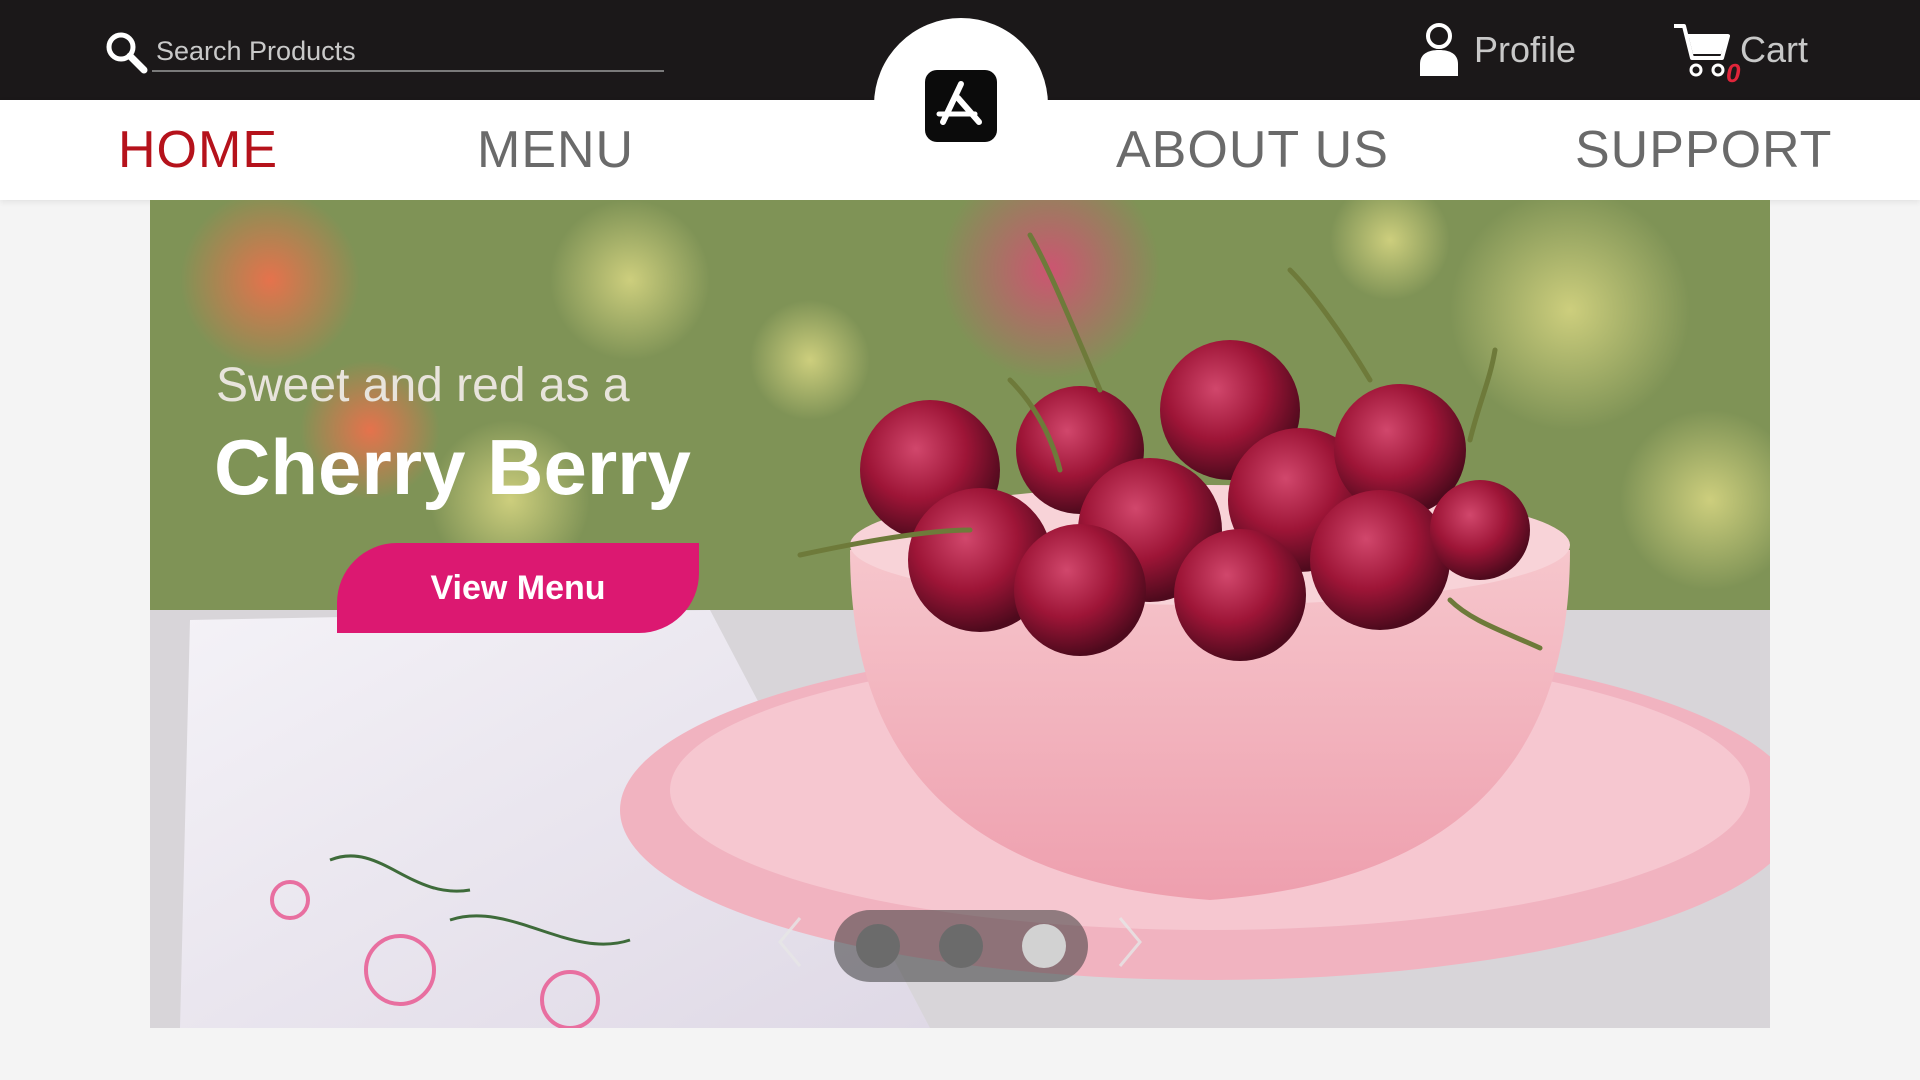 The width and height of the screenshot is (1920, 1080). I want to click on nav-about-us: ABOUT US, so click(1252, 150).